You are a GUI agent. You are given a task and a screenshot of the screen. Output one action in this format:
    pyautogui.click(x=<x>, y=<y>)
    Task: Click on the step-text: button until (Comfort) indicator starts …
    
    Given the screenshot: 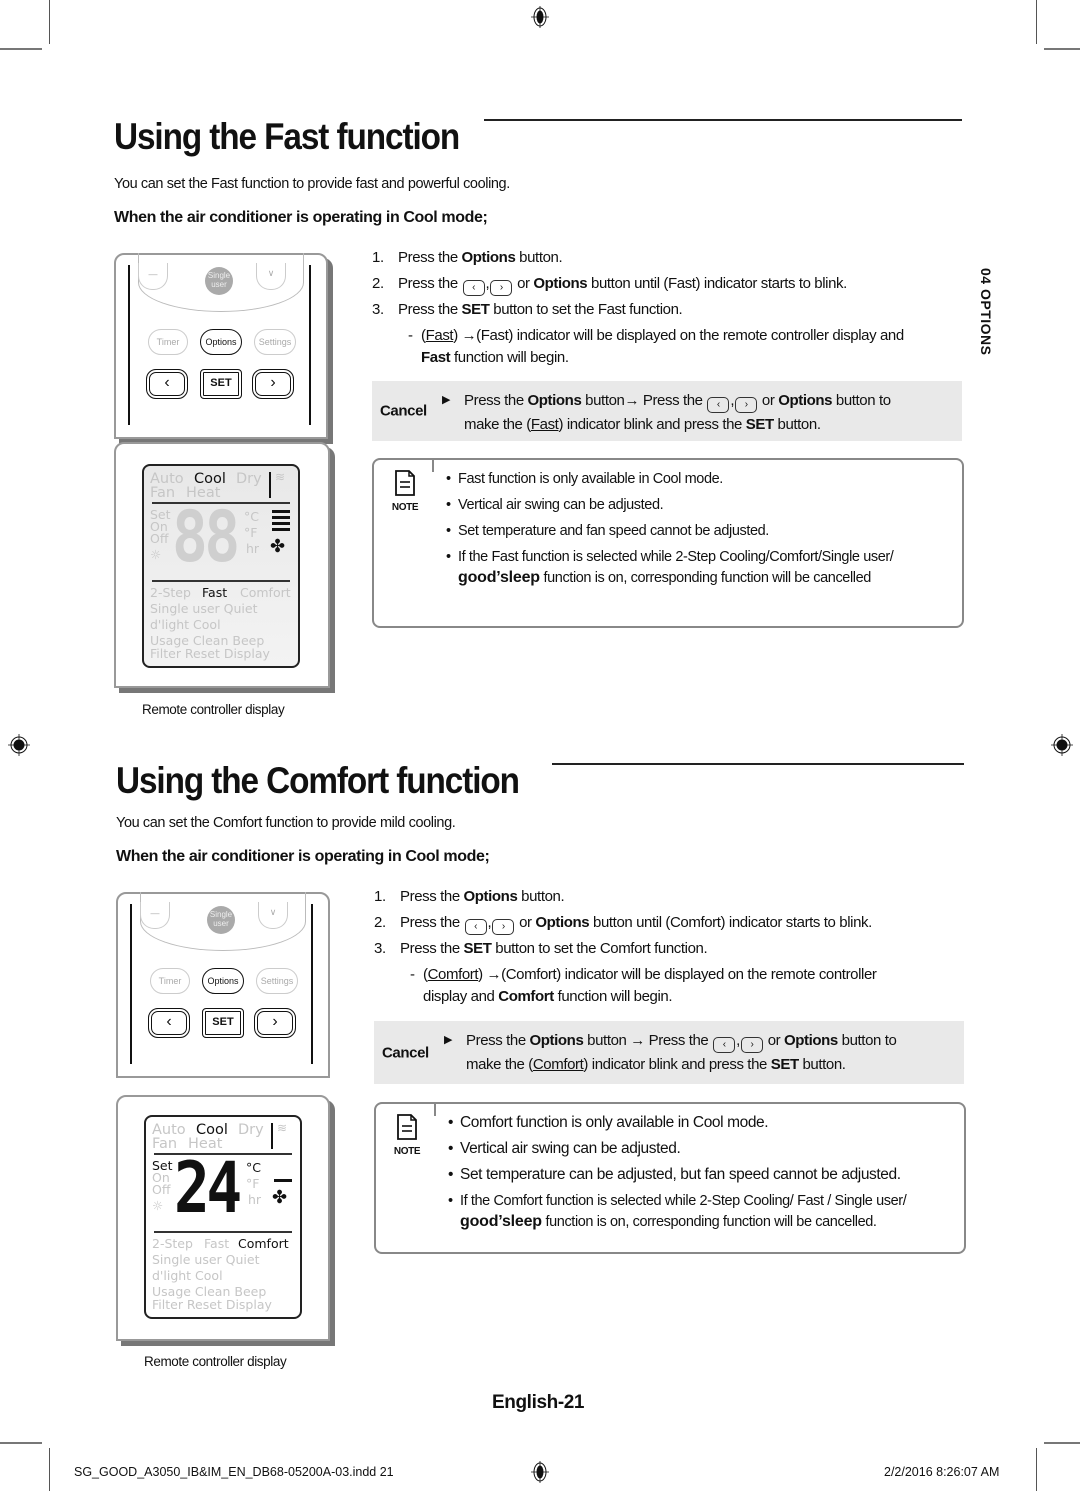 What is the action you would take?
    pyautogui.click(x=730, y=922)
    